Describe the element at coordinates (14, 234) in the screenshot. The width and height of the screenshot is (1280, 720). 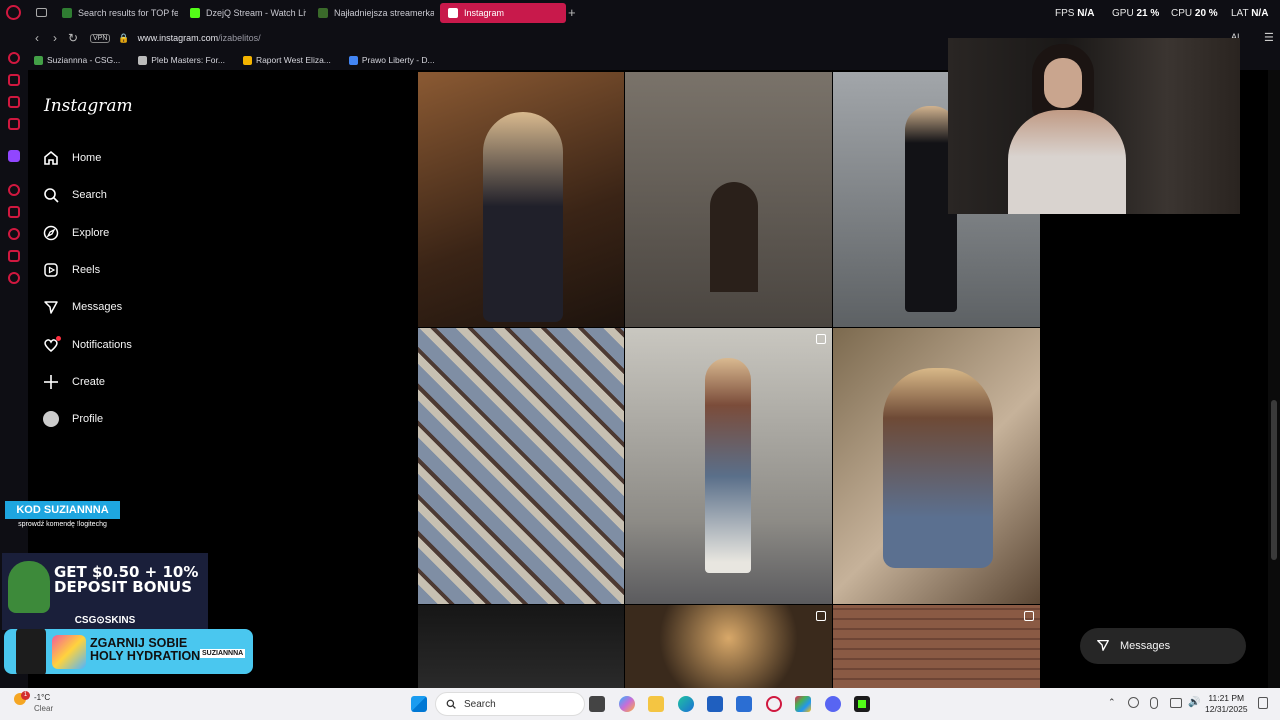
I see `history-icon` at that location.